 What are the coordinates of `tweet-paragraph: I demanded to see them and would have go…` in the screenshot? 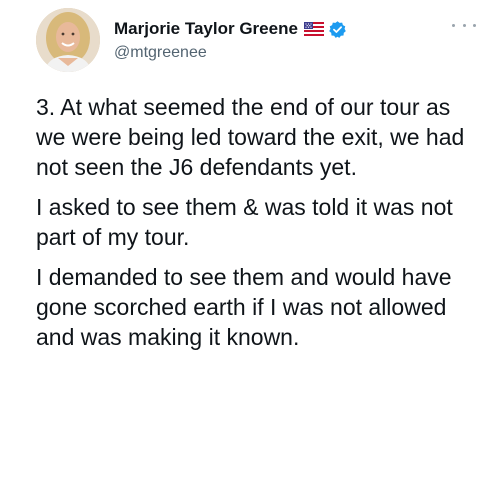 It's located at (244, 307).